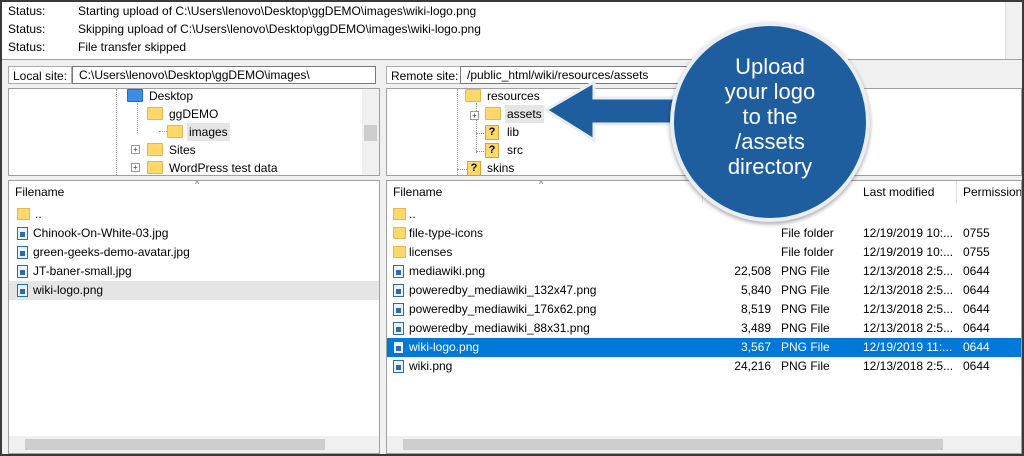  I want to click on unknown-folder-icon: ?, so click(474, 168).